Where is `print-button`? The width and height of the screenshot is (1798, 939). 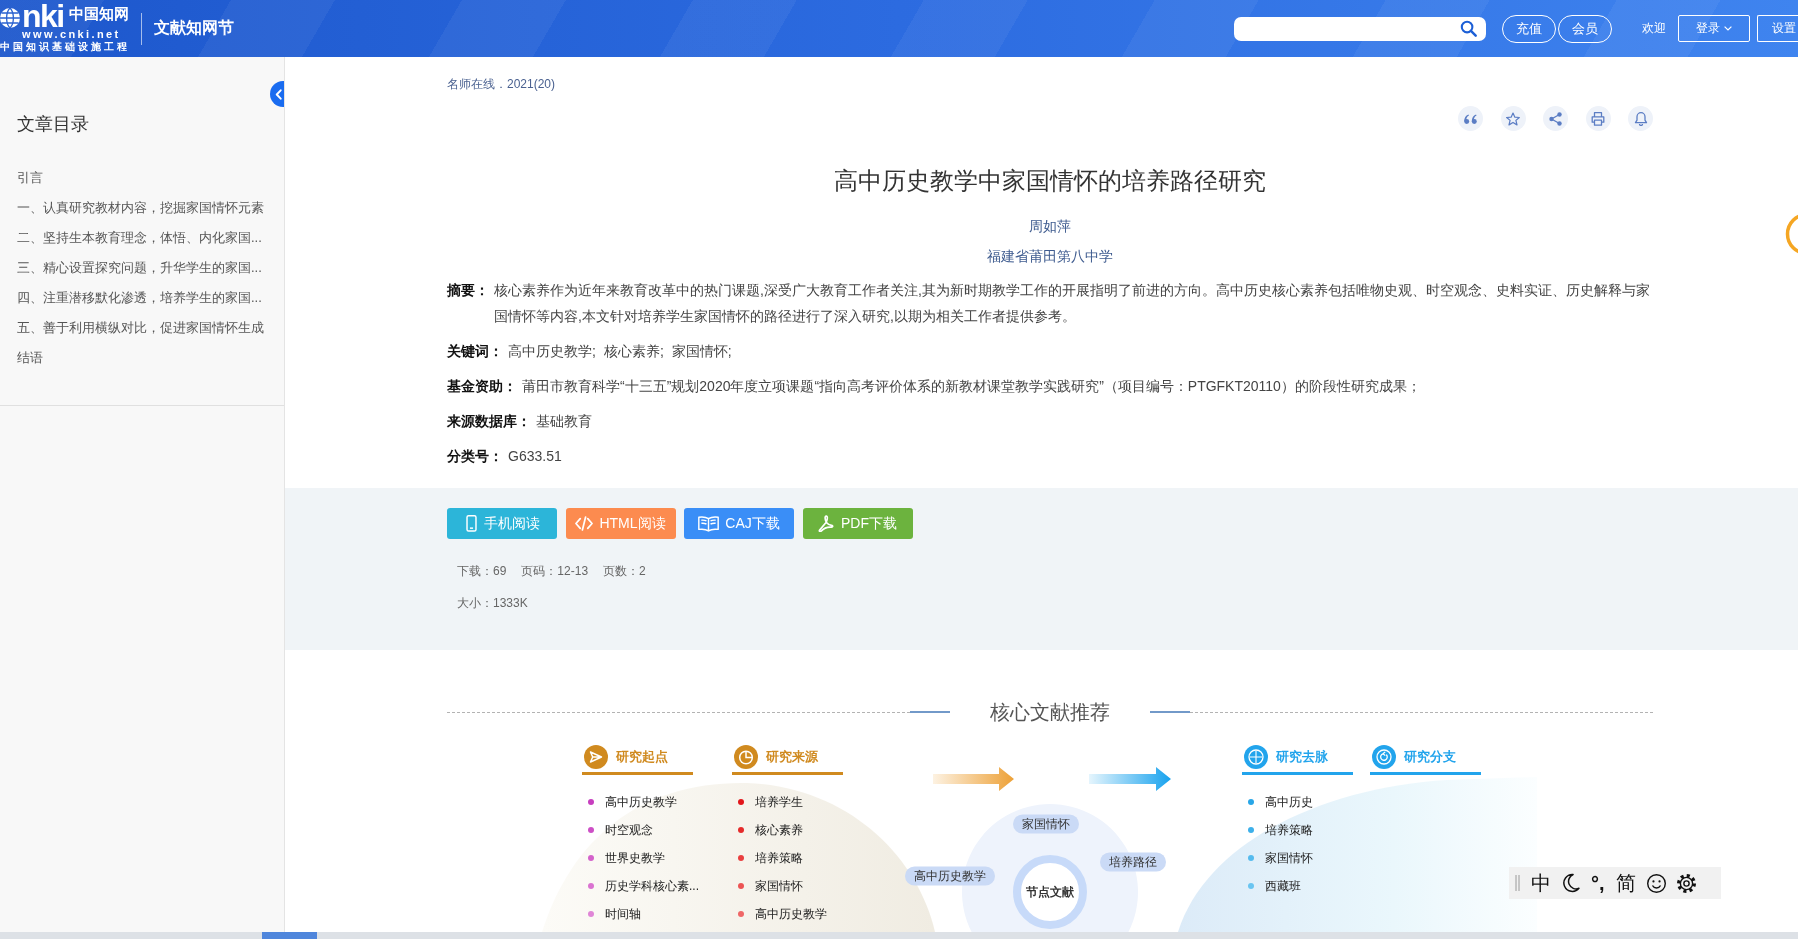
print-button is located at coordinates (1598, 118).